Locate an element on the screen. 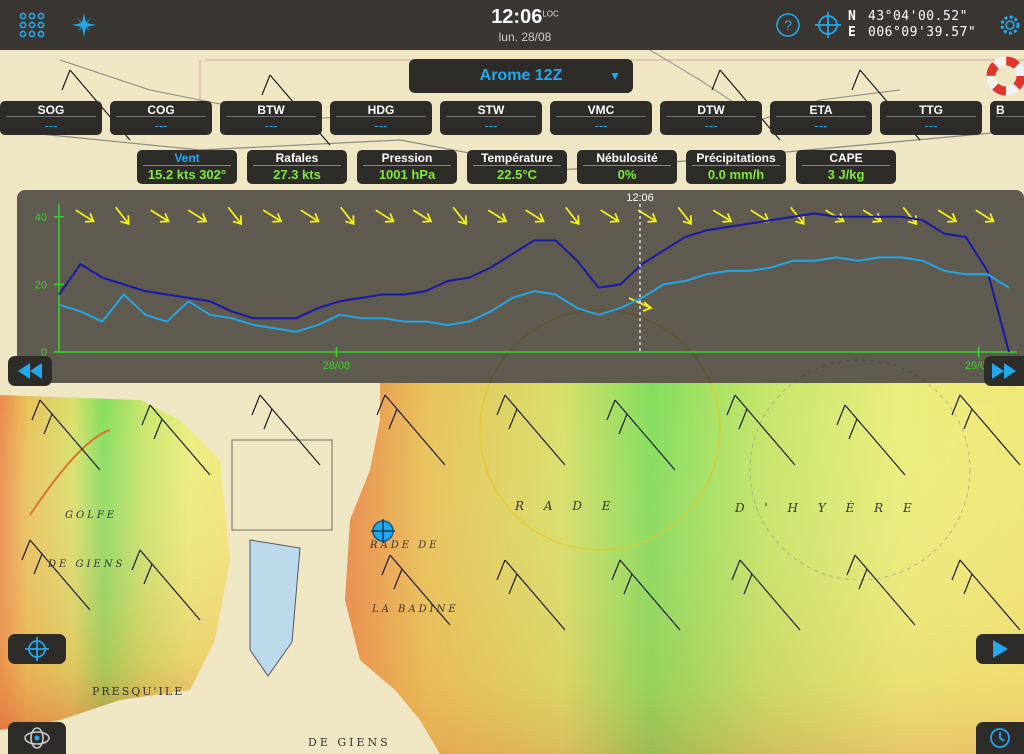 The image size is (1024, 754). weather-value: 15.2 kts 302° is located at coordinates (187, 174).